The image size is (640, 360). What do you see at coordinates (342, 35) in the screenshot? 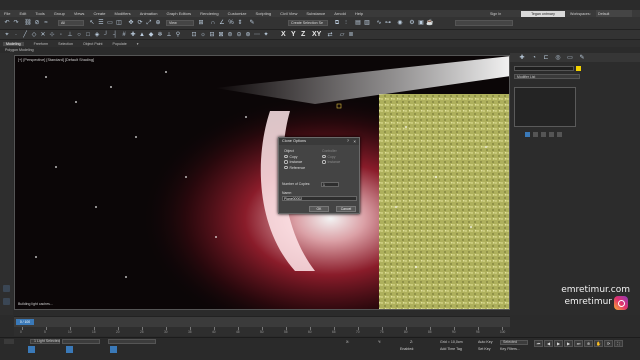
I see `plane-icon: ▱` at bounding box center [342, 35].